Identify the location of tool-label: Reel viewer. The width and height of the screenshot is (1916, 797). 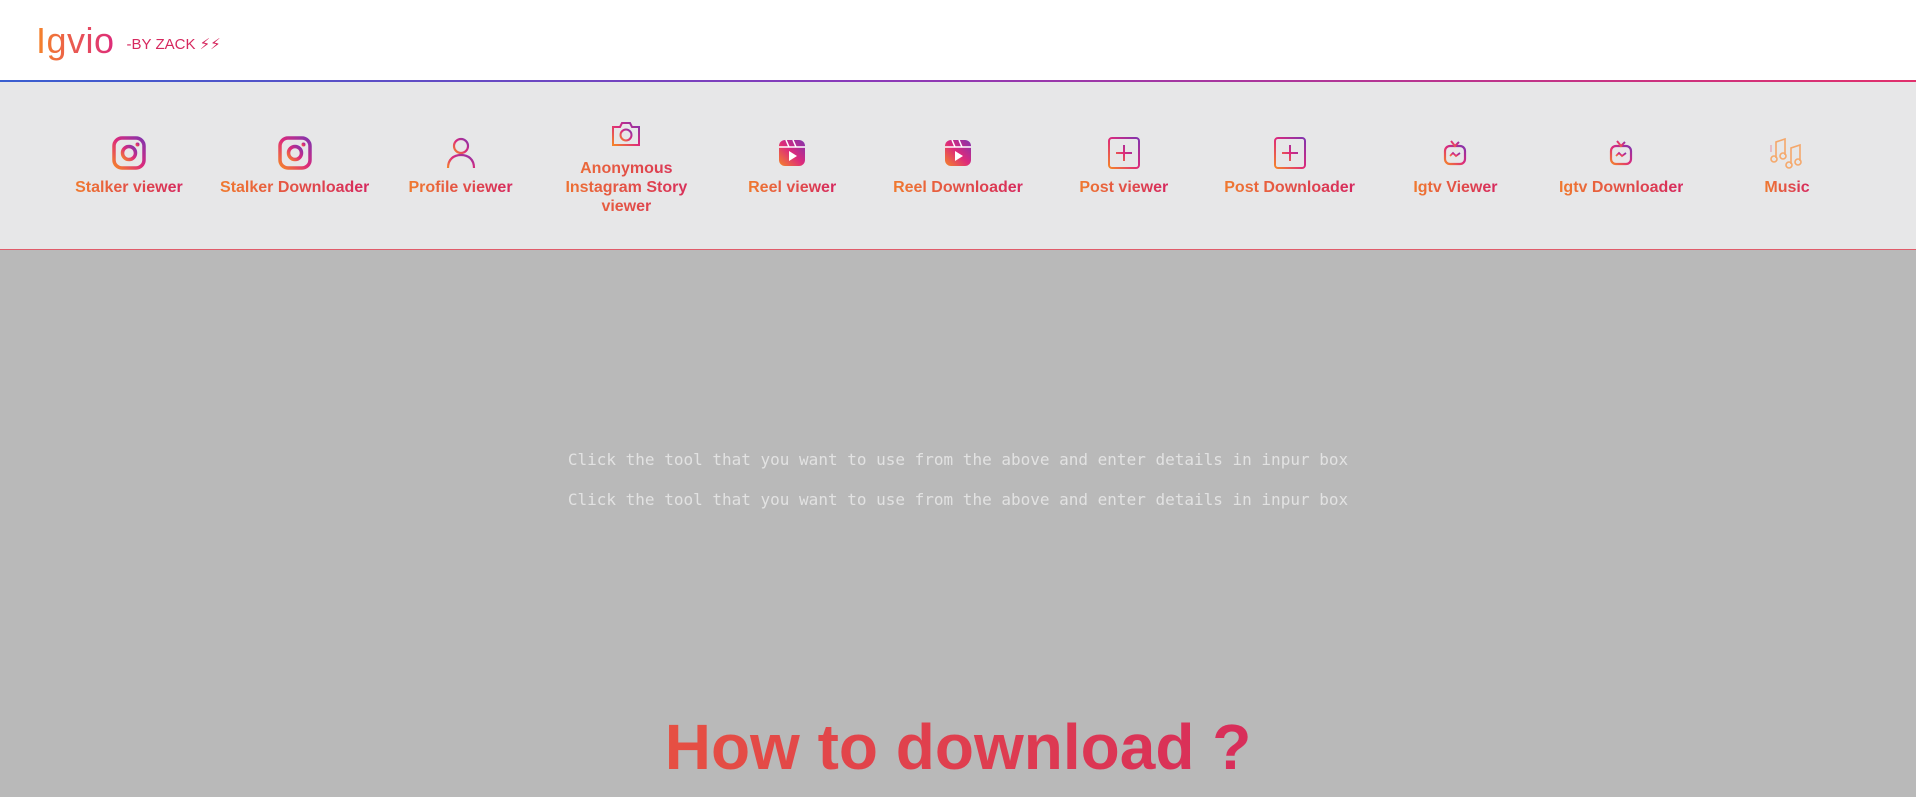
(792, 187).